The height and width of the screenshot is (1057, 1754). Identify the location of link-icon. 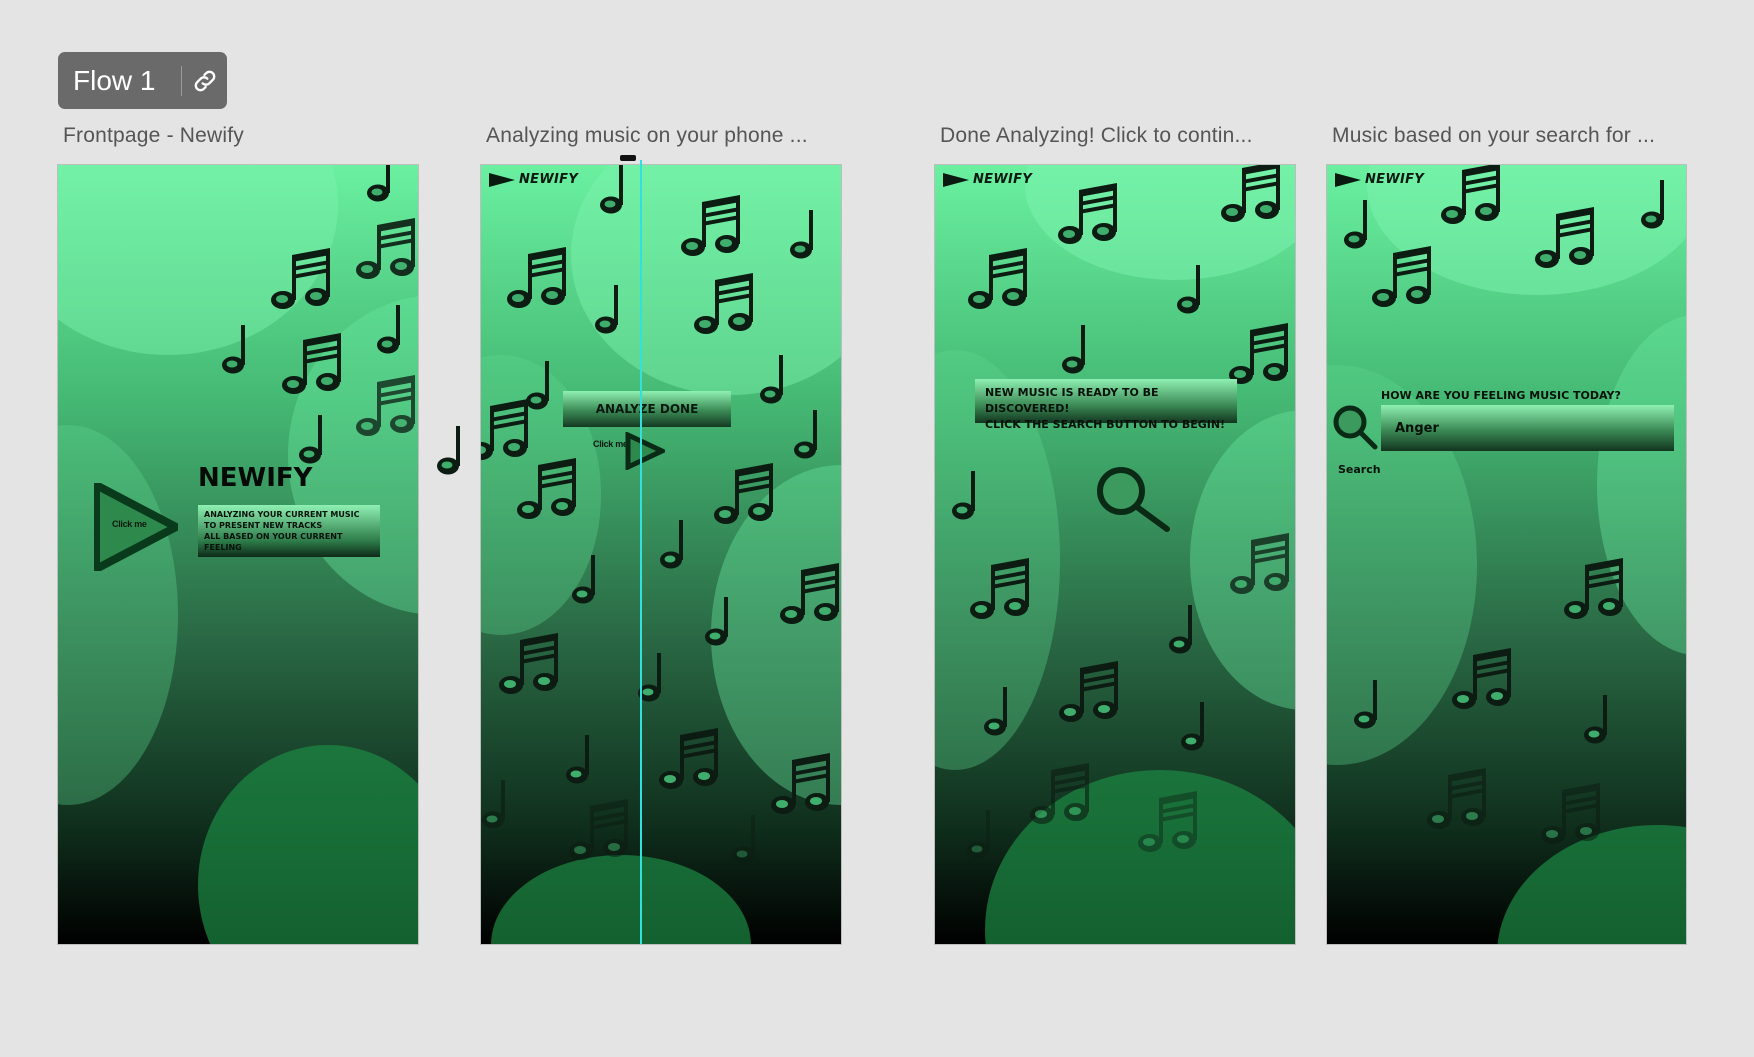
(204, 80).